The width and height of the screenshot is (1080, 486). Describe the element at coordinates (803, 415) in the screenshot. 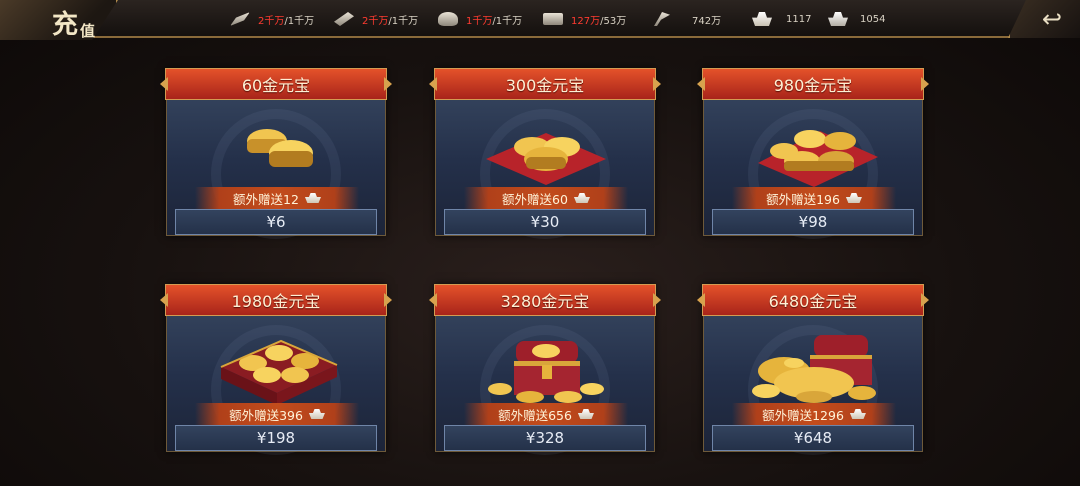

I see `bonus-text: 额外赠送1296` at that location.